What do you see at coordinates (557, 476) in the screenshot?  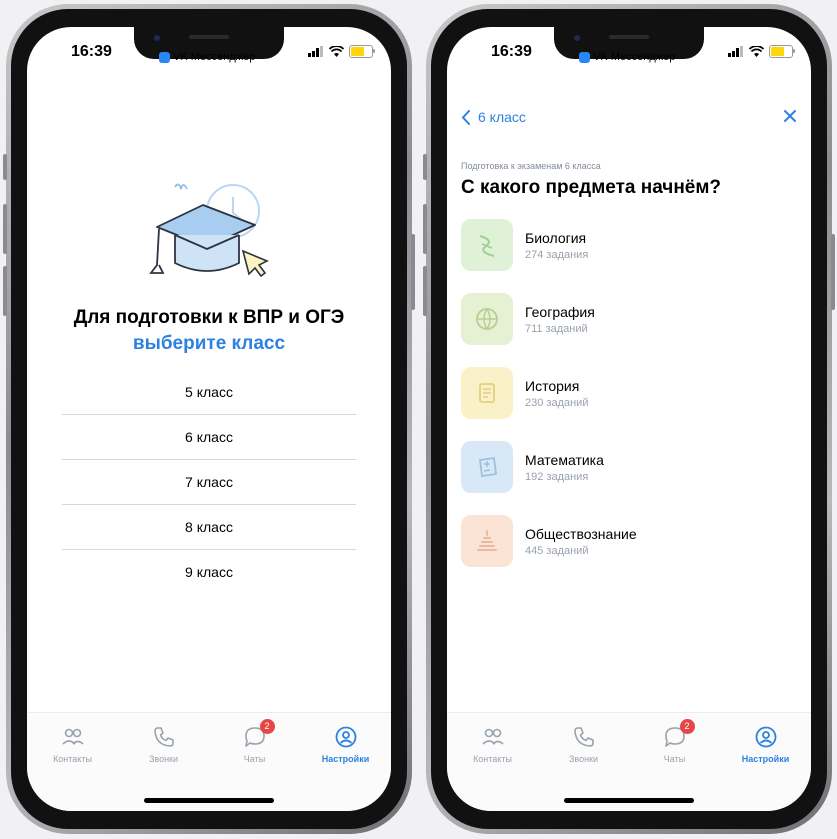 I see `subject-count: 192 задания` at bounding box center [557, 476].